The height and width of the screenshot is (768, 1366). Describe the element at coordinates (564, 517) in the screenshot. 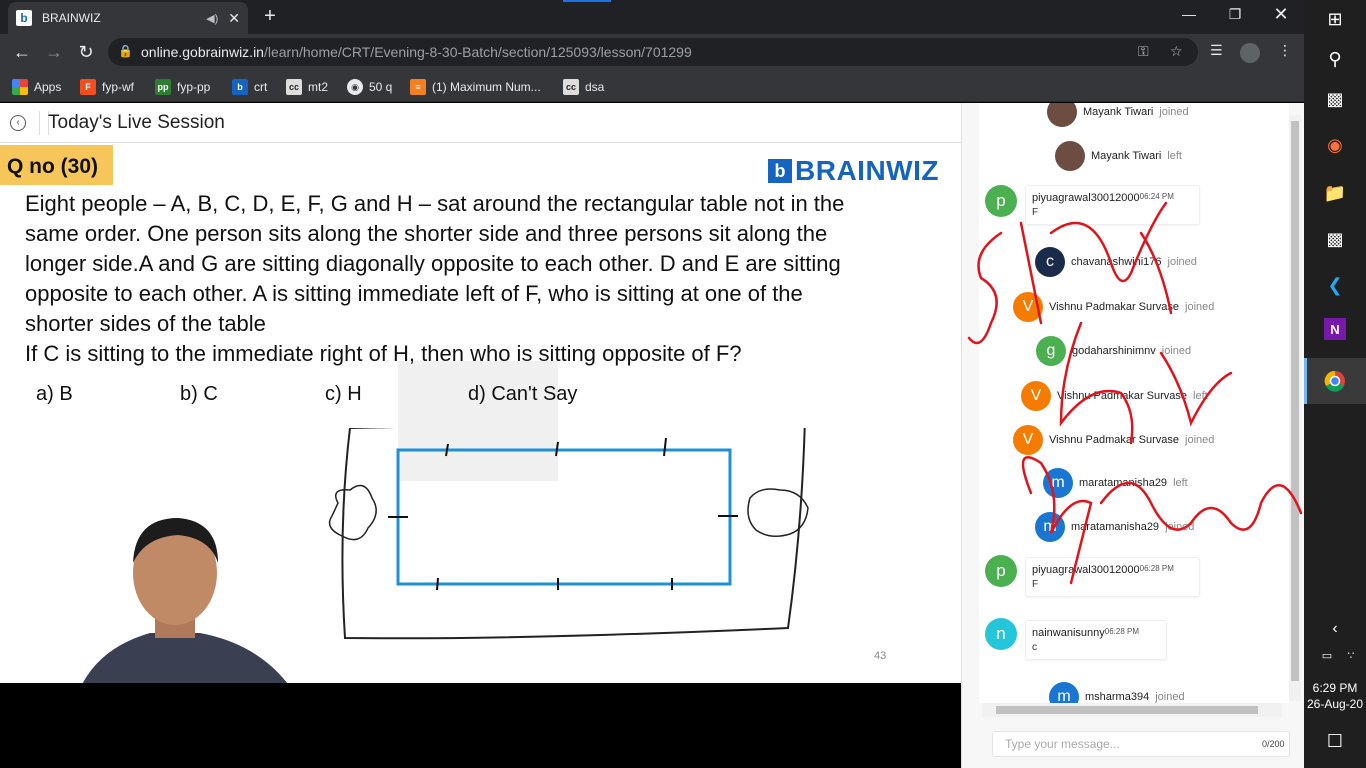

I see `table-rectangle` at that location.